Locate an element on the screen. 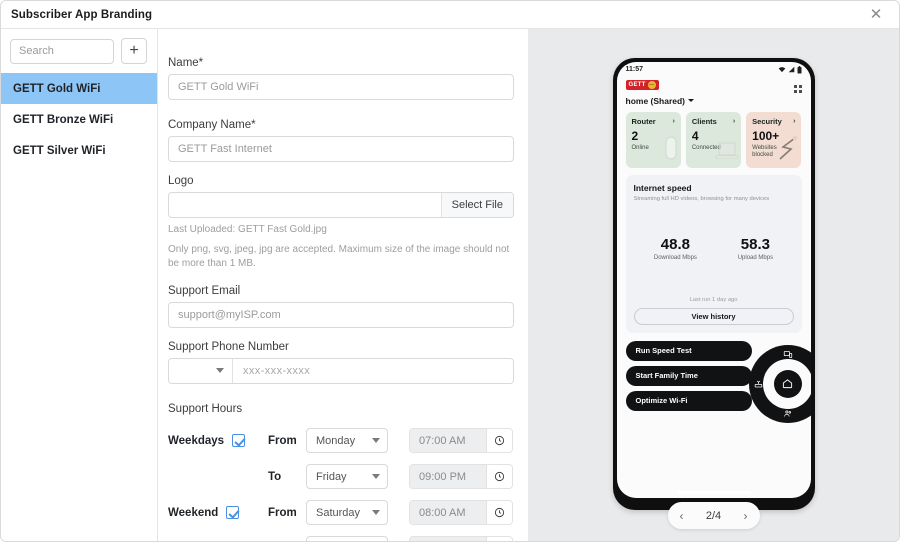 The width and height of the screenshot is (900, 542). grid-icon is located at coordinates (798, 89).